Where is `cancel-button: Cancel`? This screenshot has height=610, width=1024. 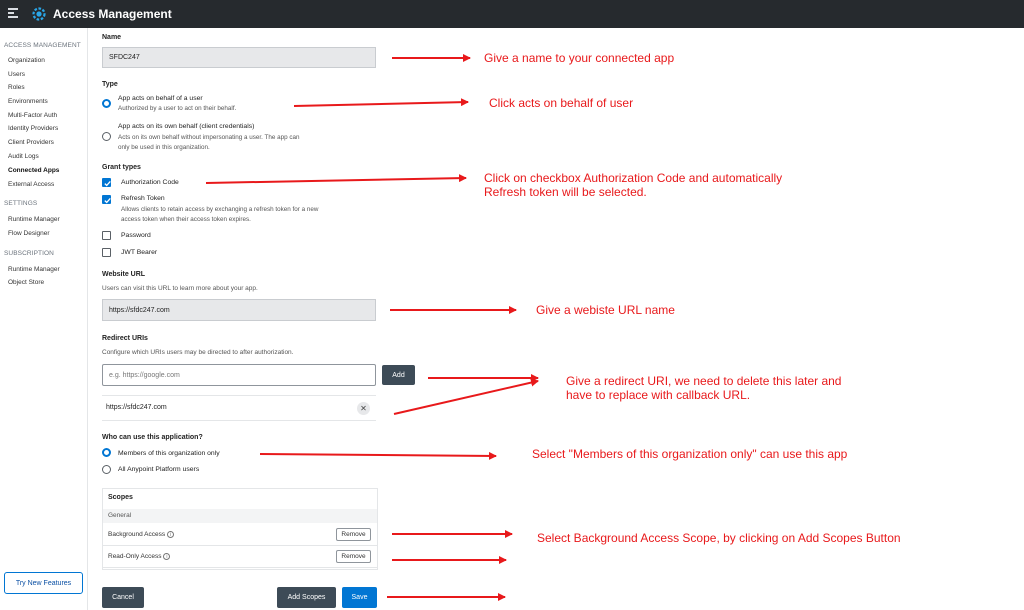 cancel-button: Cancel is located at coordinates (123, 597).